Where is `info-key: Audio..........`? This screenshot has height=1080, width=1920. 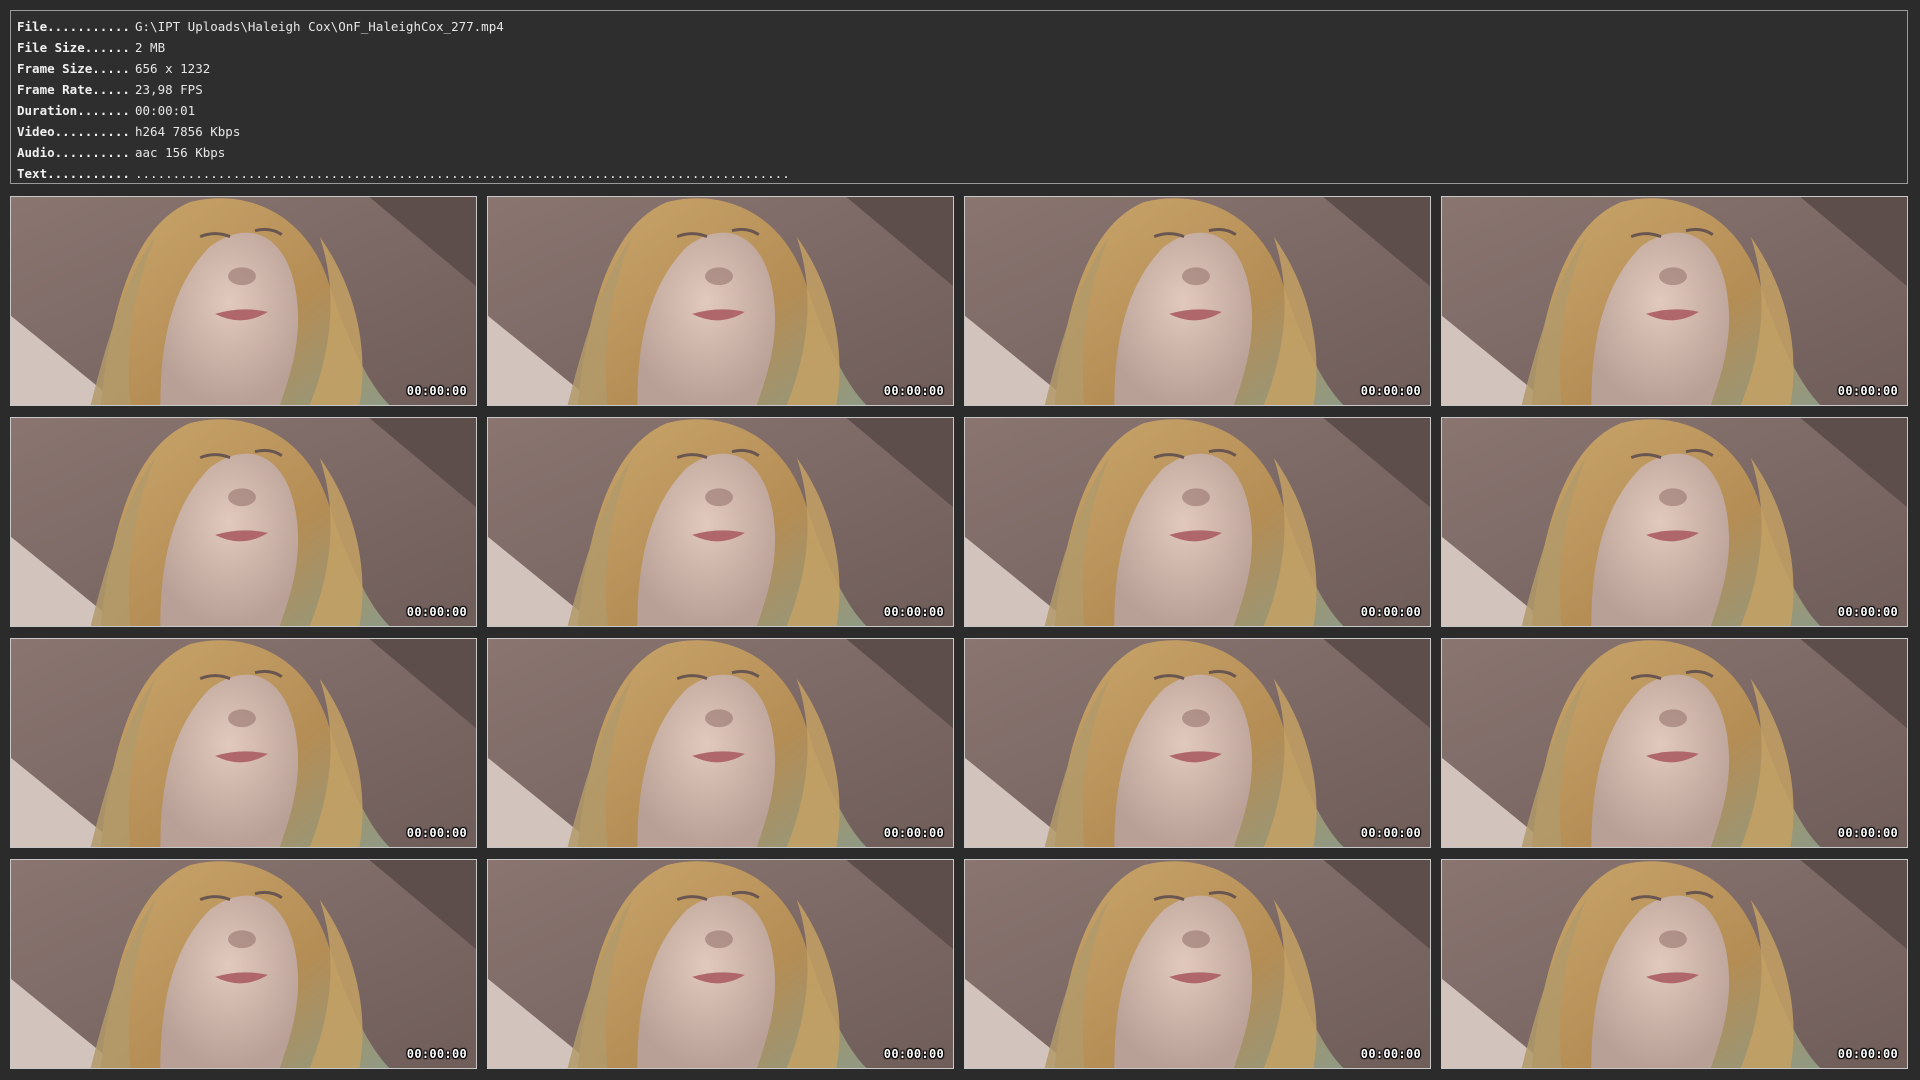
info-key: Audio.......... is located at coordinates (73, 152).